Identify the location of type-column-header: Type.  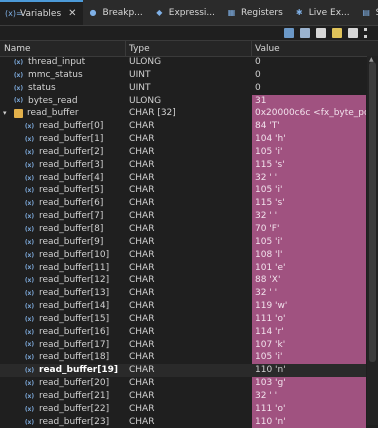
(139, 49).